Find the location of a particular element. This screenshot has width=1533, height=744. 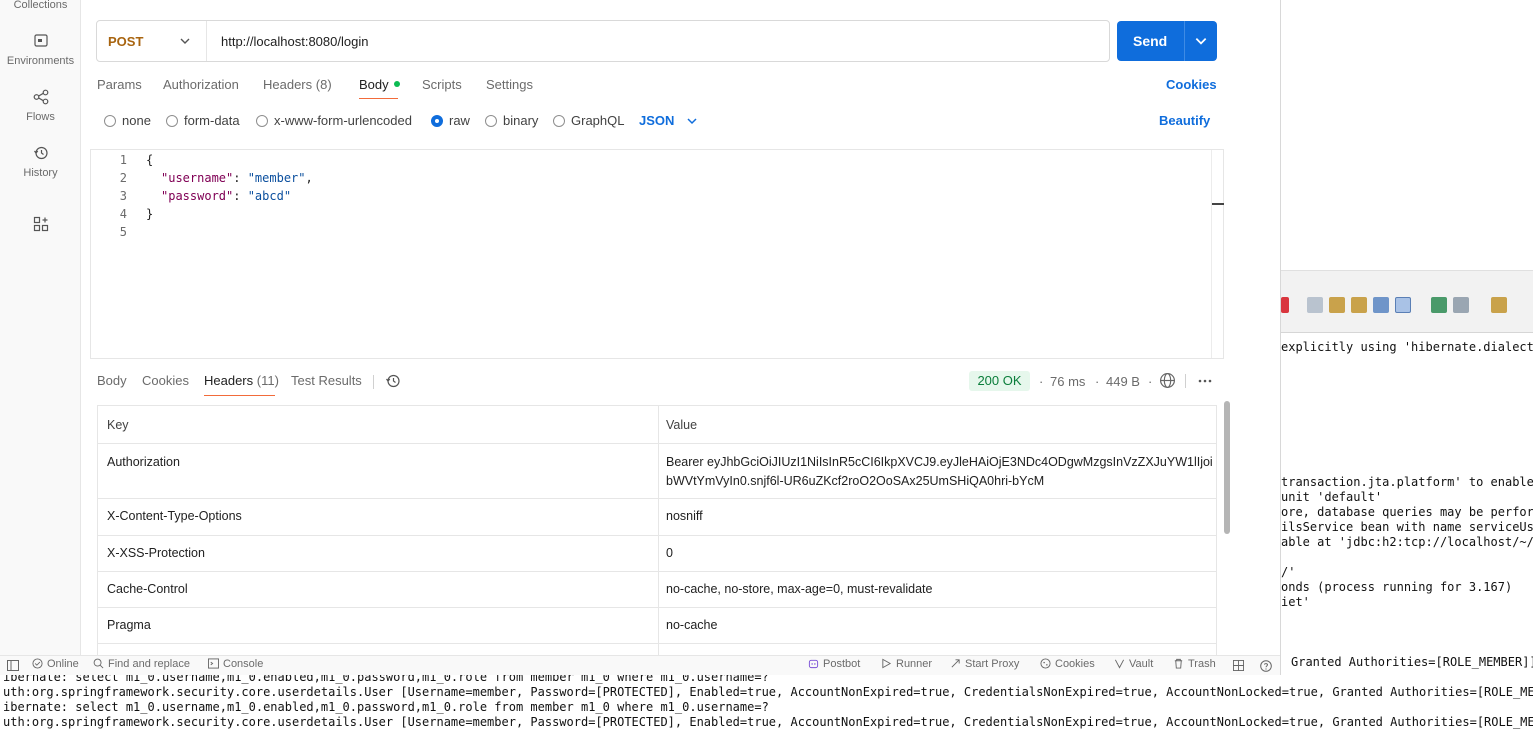

tab-body: Body is located at coordinates (379, 84).